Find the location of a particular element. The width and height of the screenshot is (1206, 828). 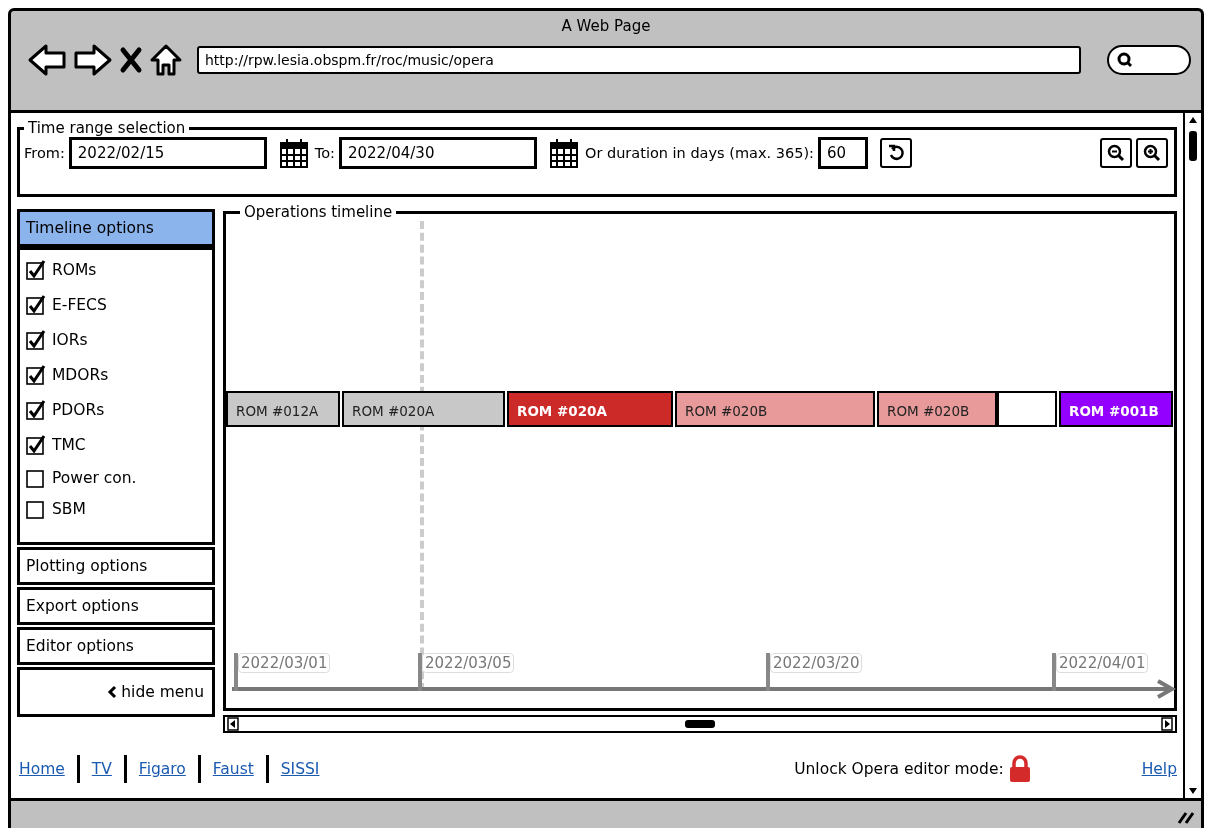

footer-link: Figaro is located at coordinates (162, 769).